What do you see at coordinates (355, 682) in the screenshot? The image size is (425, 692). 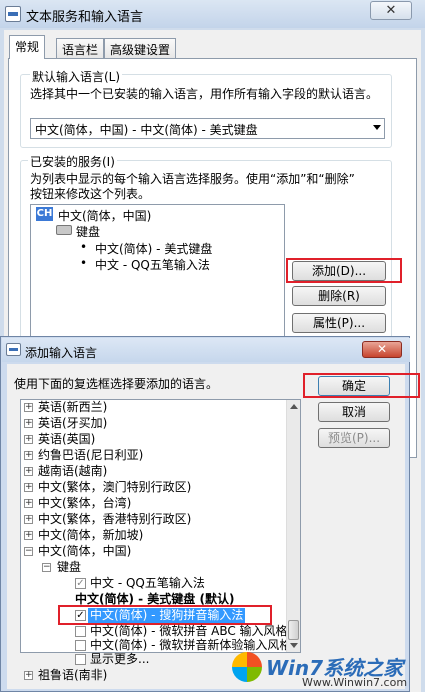 I see `watermark-url: Www.Winwin7.com` at bounding box center [355, 682].